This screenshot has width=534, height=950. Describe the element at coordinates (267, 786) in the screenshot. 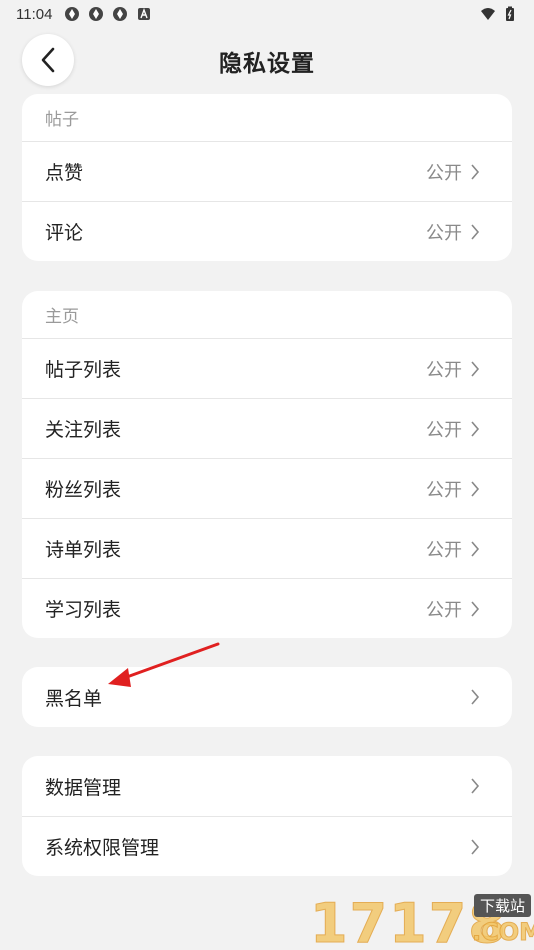

I see `setting-row-data-management: 数据管理` at that location.